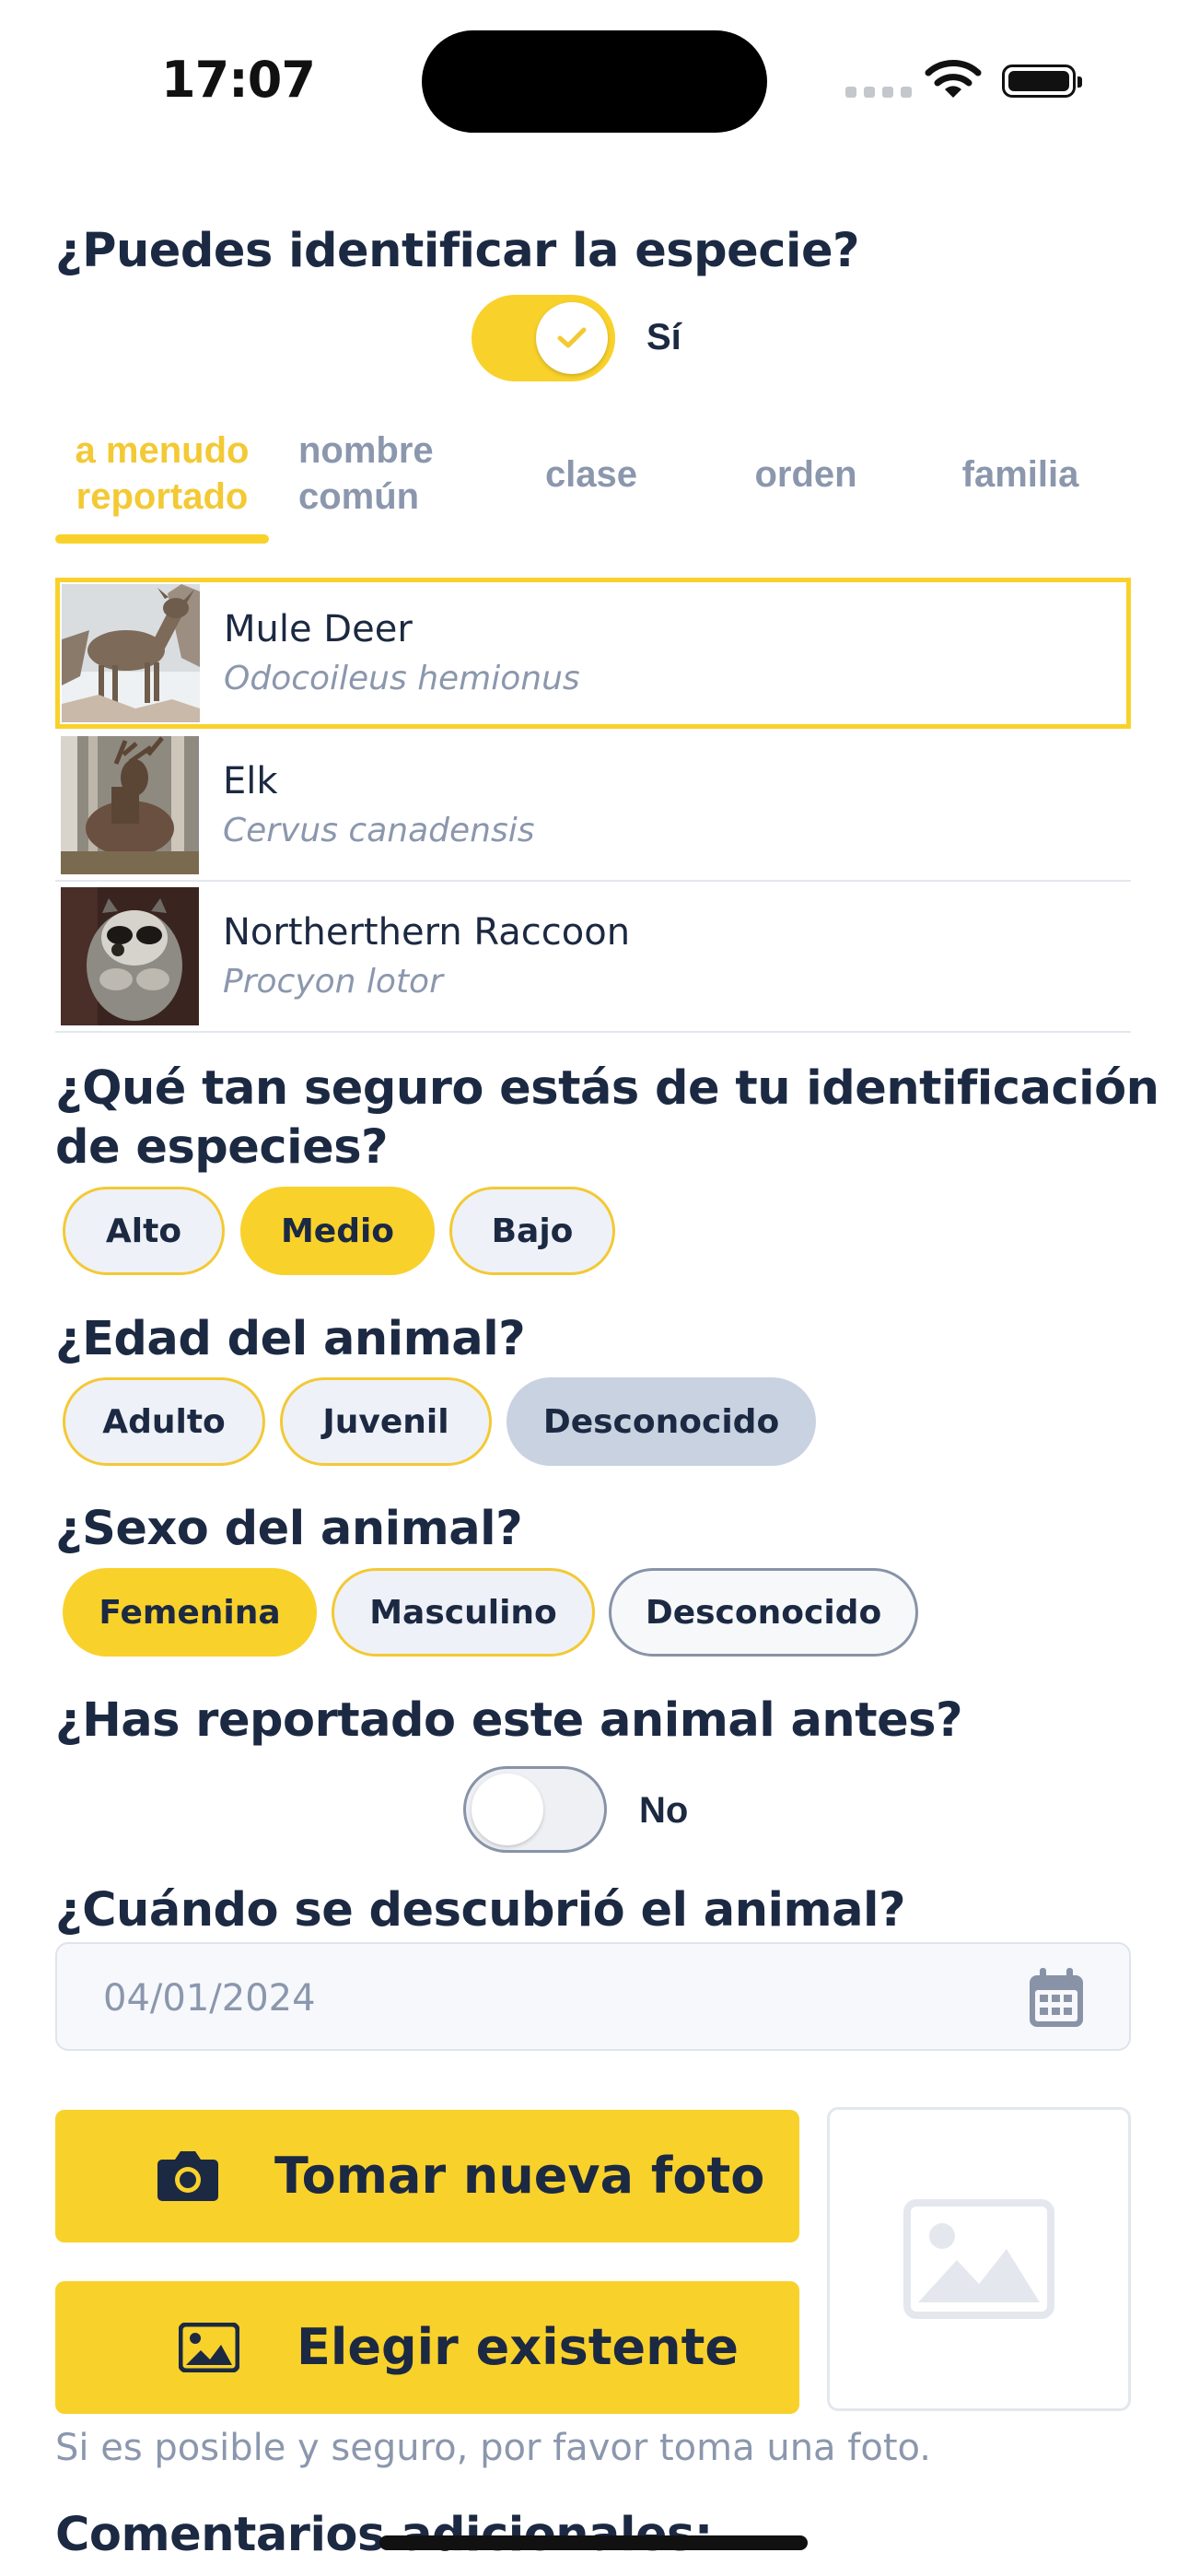 Image resolution: width=1188 pixels, height=2576 pixels. Describe the element at coordinates (333, 982) in the screenshot. I see `species-scientific-name: Procyon lotor` at that location.